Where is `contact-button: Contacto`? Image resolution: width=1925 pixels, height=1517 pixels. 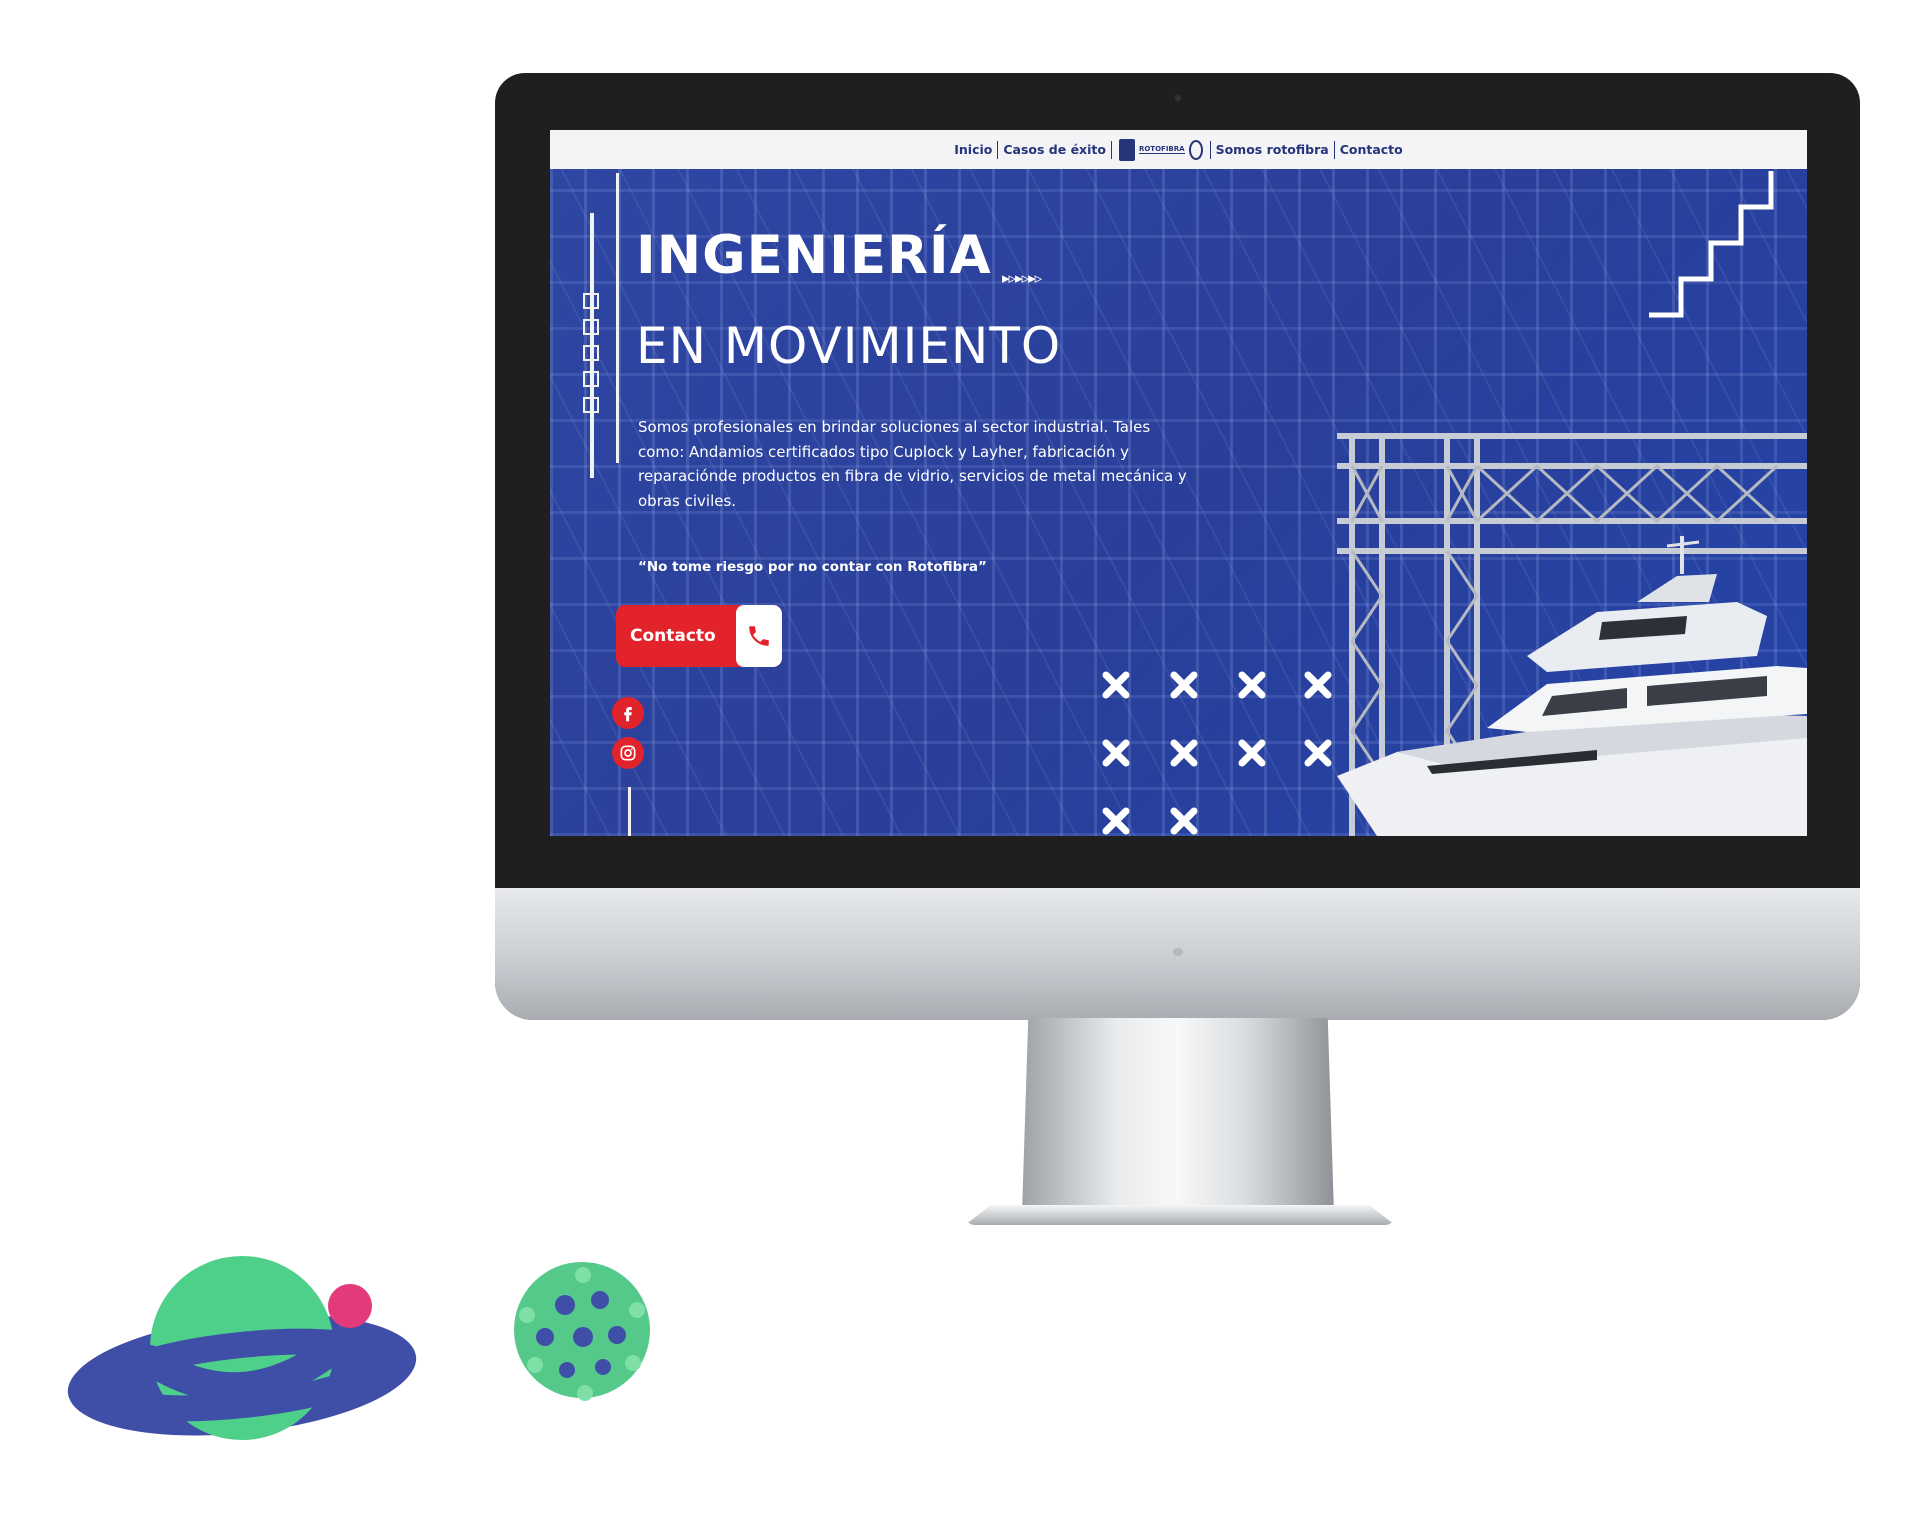 contact-button: Contacto is located at coordinates (699, 636).